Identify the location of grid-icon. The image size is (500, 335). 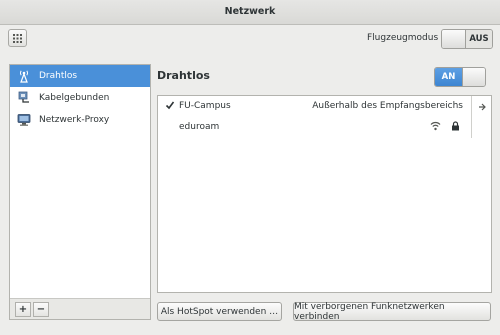
(17, 38).